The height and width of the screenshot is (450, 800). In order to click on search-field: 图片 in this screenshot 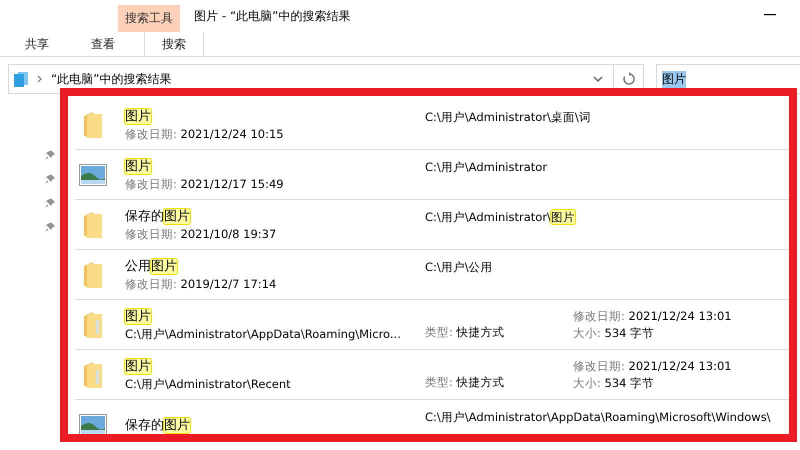, I will do `click(728, 79)`.